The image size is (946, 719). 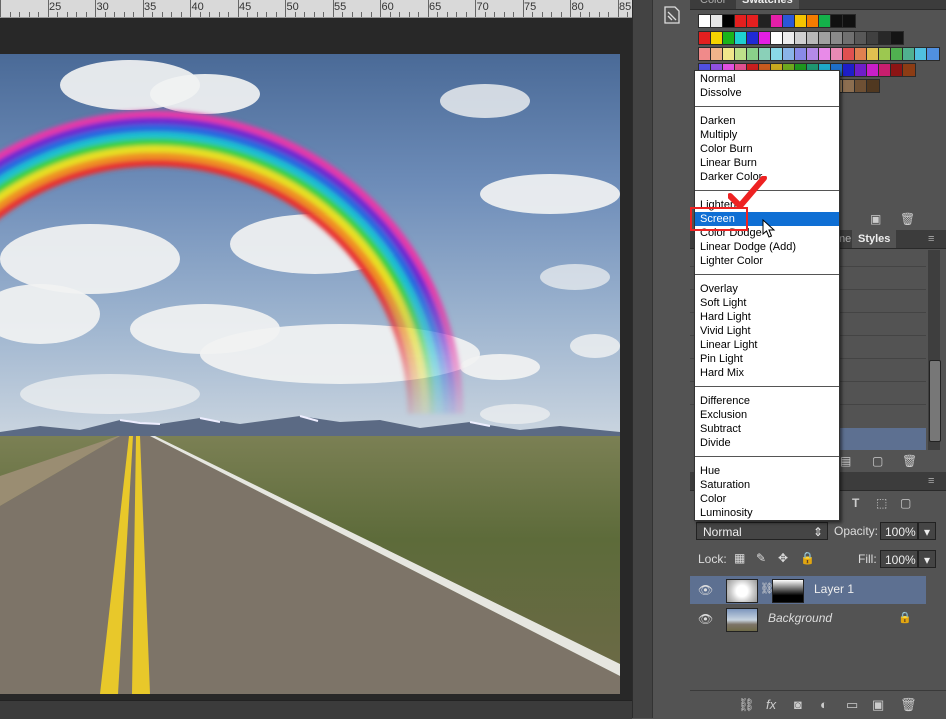 What do you see at coordinates (713, 4) in the screenshot?
I see `tab-color: Color` at bounding box center [713, 4].